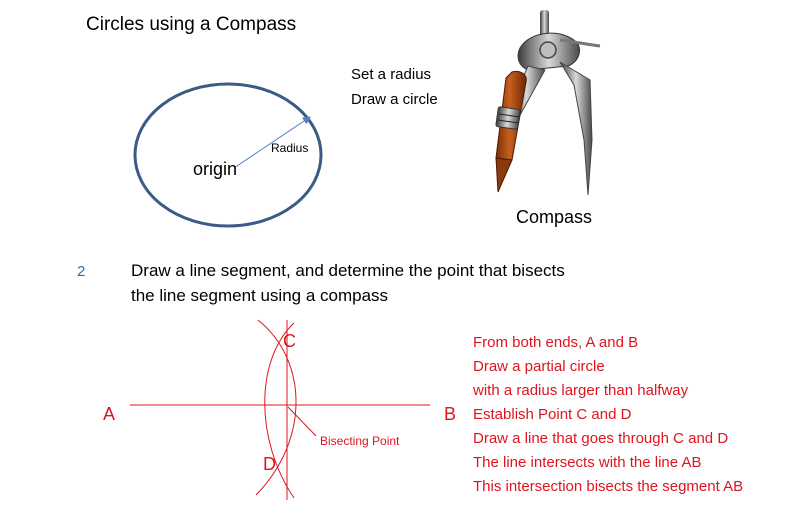  Describe the element at coordinates (548, 103) in the screenshot. I see `compass-illustration` at that location.